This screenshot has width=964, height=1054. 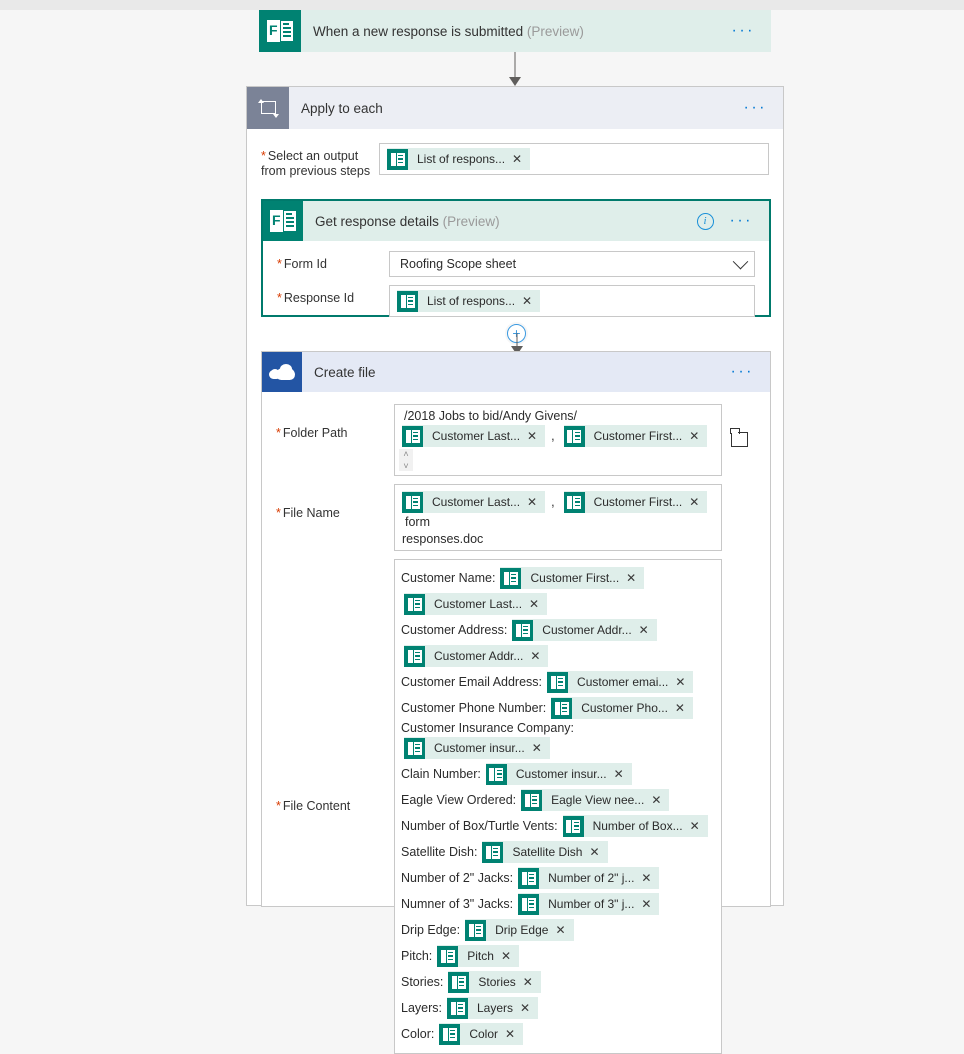 I want to click on token-chip-label: Pitch, so click(x=480, y=956).